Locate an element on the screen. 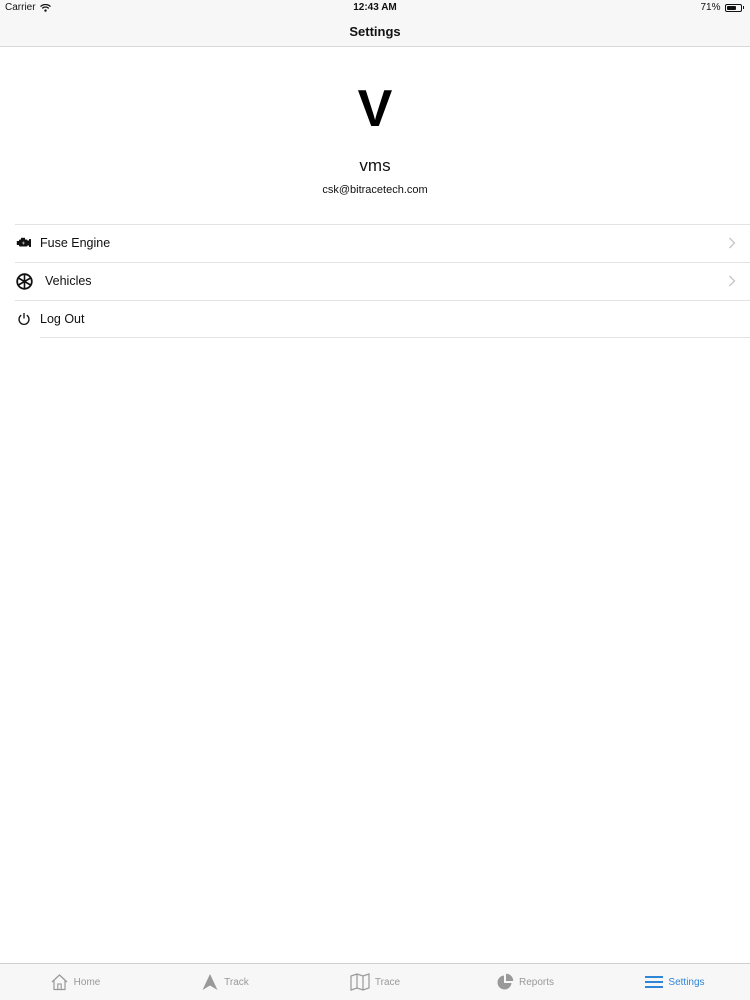 This screenshot has height=1000, width=750. tab-label: Track is located at coordinates (236, 982).